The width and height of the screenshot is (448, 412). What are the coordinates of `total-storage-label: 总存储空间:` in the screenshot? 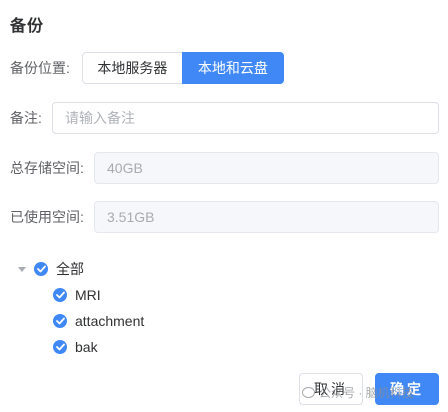 It's located at (47, 168).